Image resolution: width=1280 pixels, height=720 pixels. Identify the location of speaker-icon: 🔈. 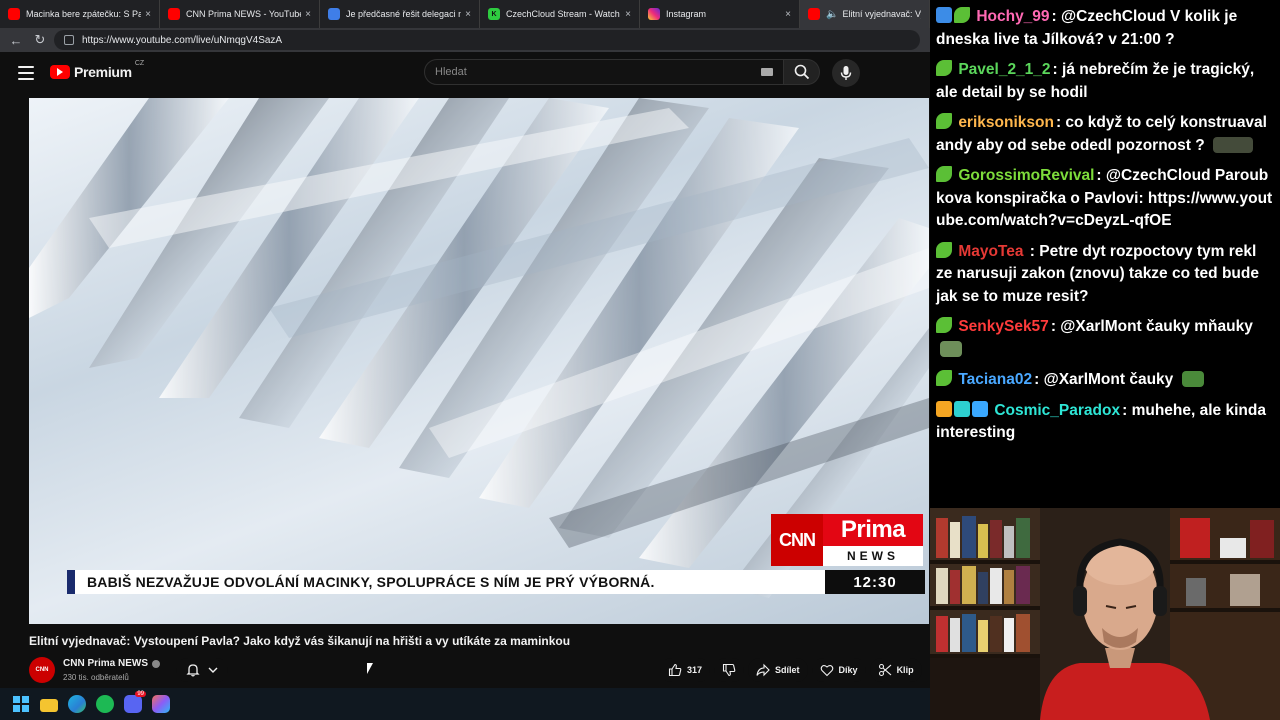
(832, 14).